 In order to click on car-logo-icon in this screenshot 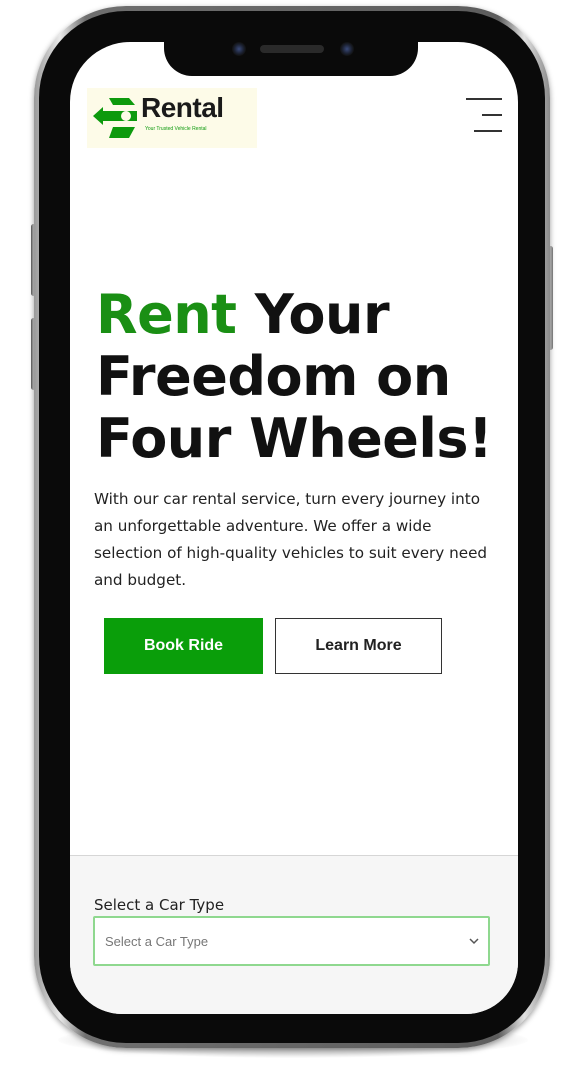, I will do `click(115, 118)`.